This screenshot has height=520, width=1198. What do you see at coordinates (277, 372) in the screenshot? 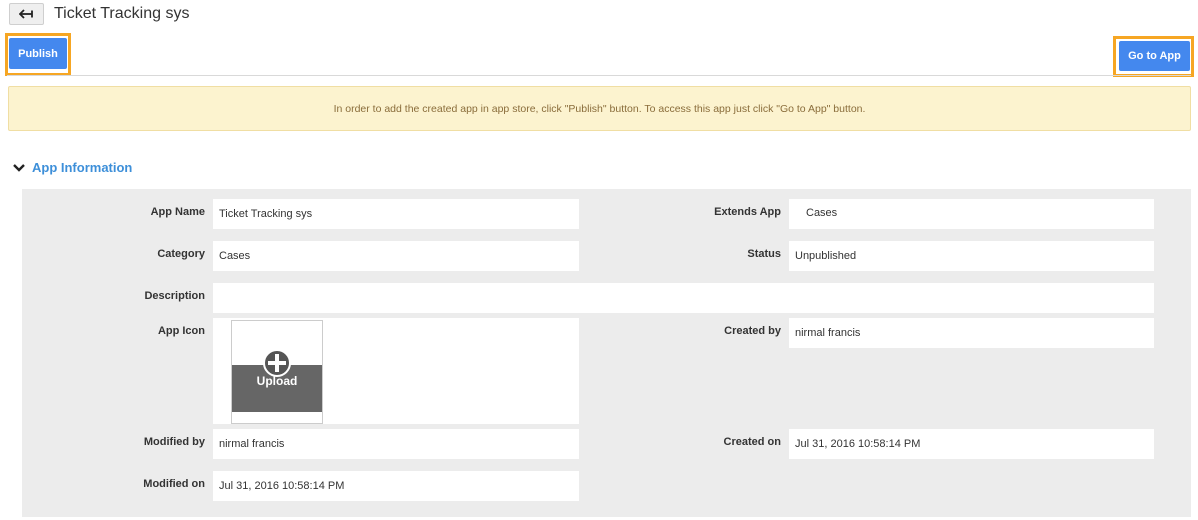
I see `upload-icon-button: Upload` at bounding box center [277, 372].